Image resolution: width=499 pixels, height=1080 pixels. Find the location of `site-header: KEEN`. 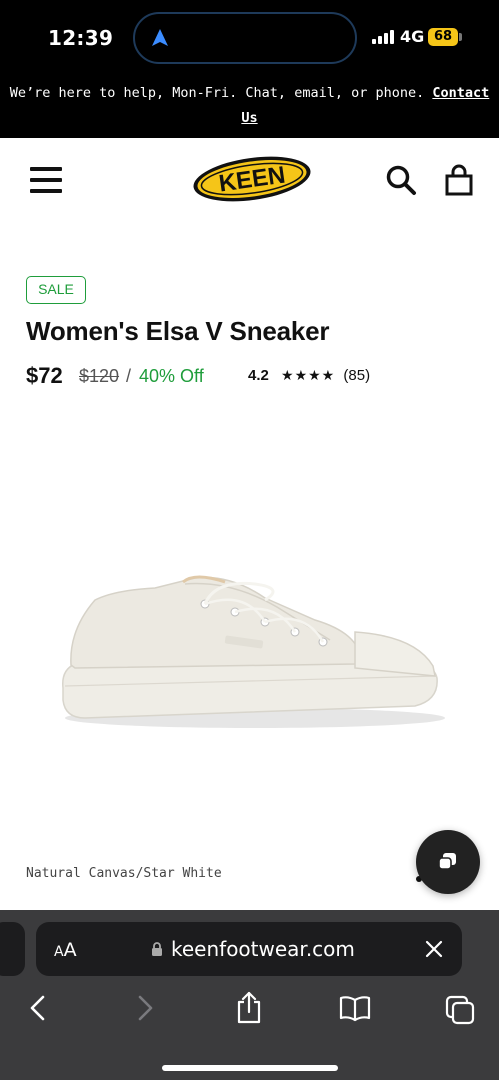

site-header: KEEN is located at coordinates (249, 183).